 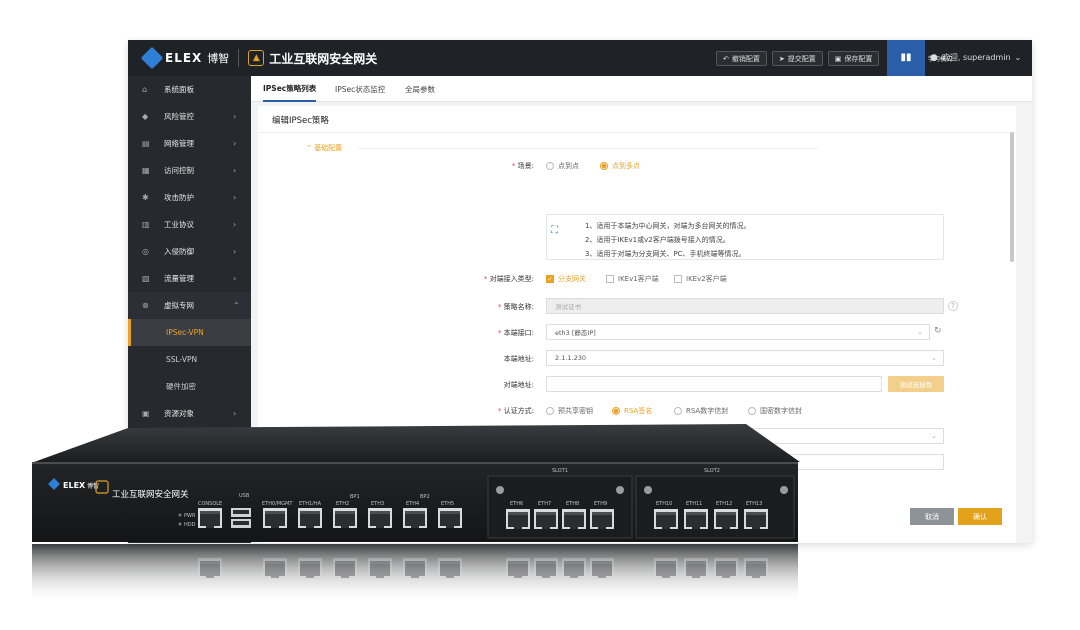 What do you see at coordinates (919, 58) in the screenshot?
I see `learn-mode-button: ▮▮ 学习模式` at bounding box center [919, 58].